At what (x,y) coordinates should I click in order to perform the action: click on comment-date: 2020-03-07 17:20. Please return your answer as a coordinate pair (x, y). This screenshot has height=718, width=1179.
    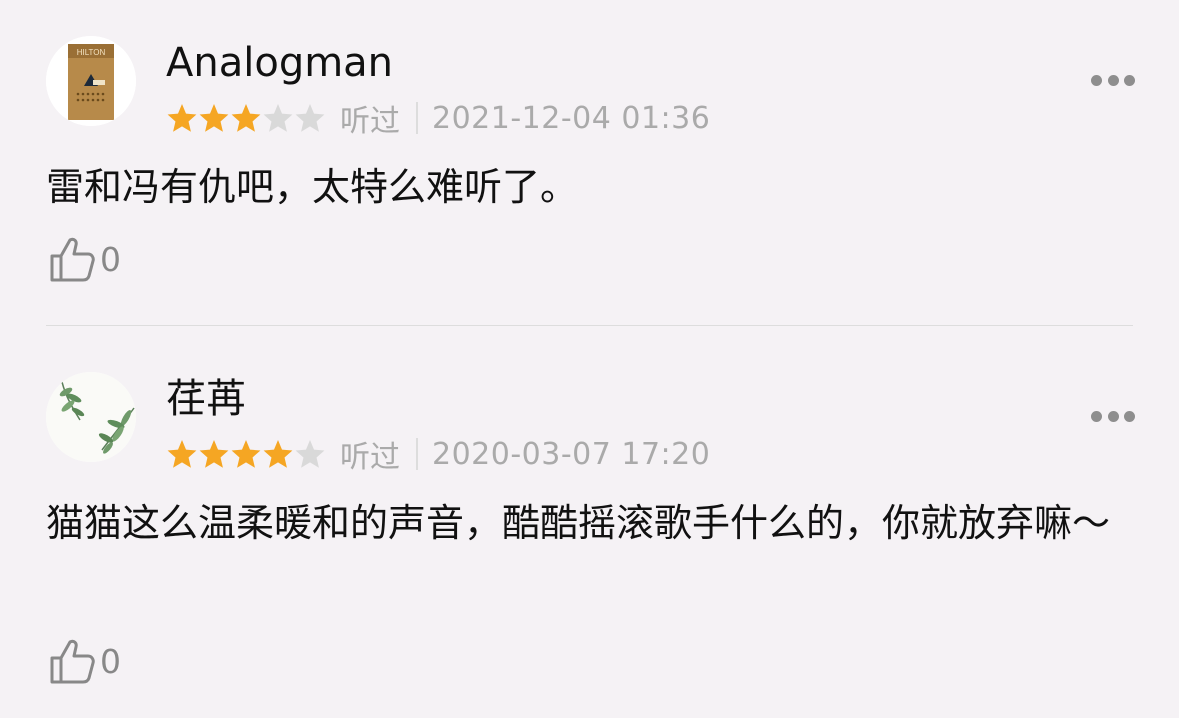
    Looking at the image, I should click on (571, 454).